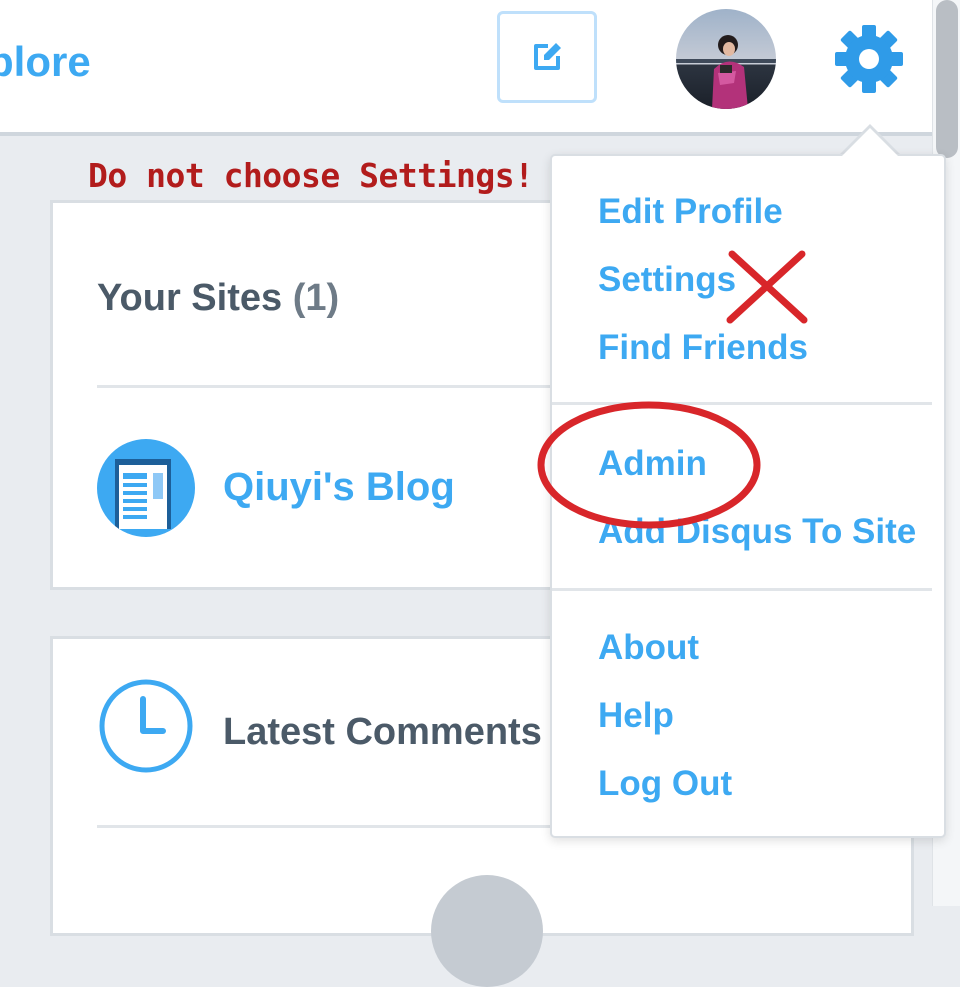 The width and height of the screenshot is (960, 987). What do you see at coordinates (947, 79) in the screenshot?
I see `scrollbar-thumb` at bounding box center [947, 79].